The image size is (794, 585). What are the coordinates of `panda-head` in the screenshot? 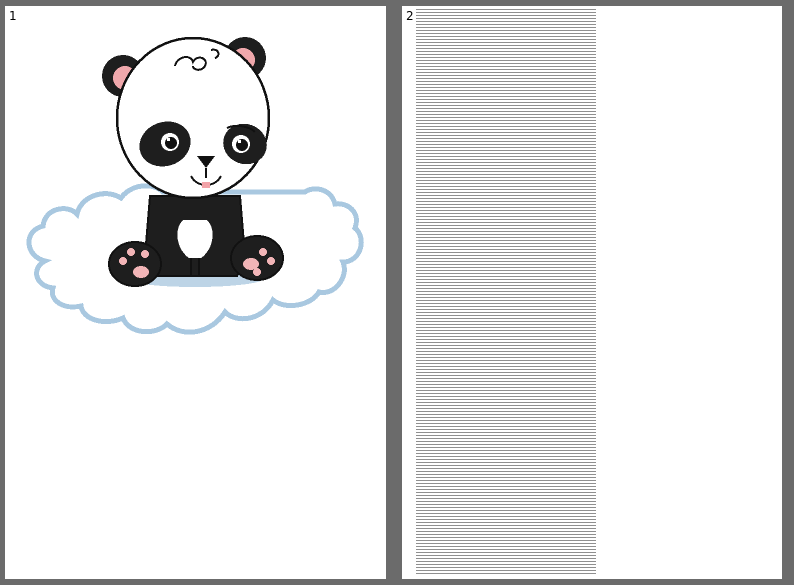 It's located at (193, 118).